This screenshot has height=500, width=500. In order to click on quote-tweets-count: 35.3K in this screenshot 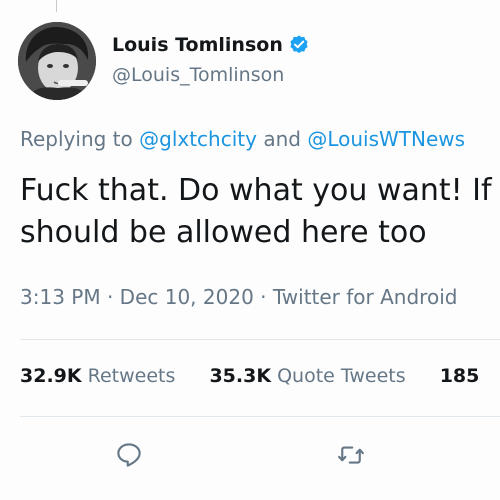, I will do `click(240, 376)`.